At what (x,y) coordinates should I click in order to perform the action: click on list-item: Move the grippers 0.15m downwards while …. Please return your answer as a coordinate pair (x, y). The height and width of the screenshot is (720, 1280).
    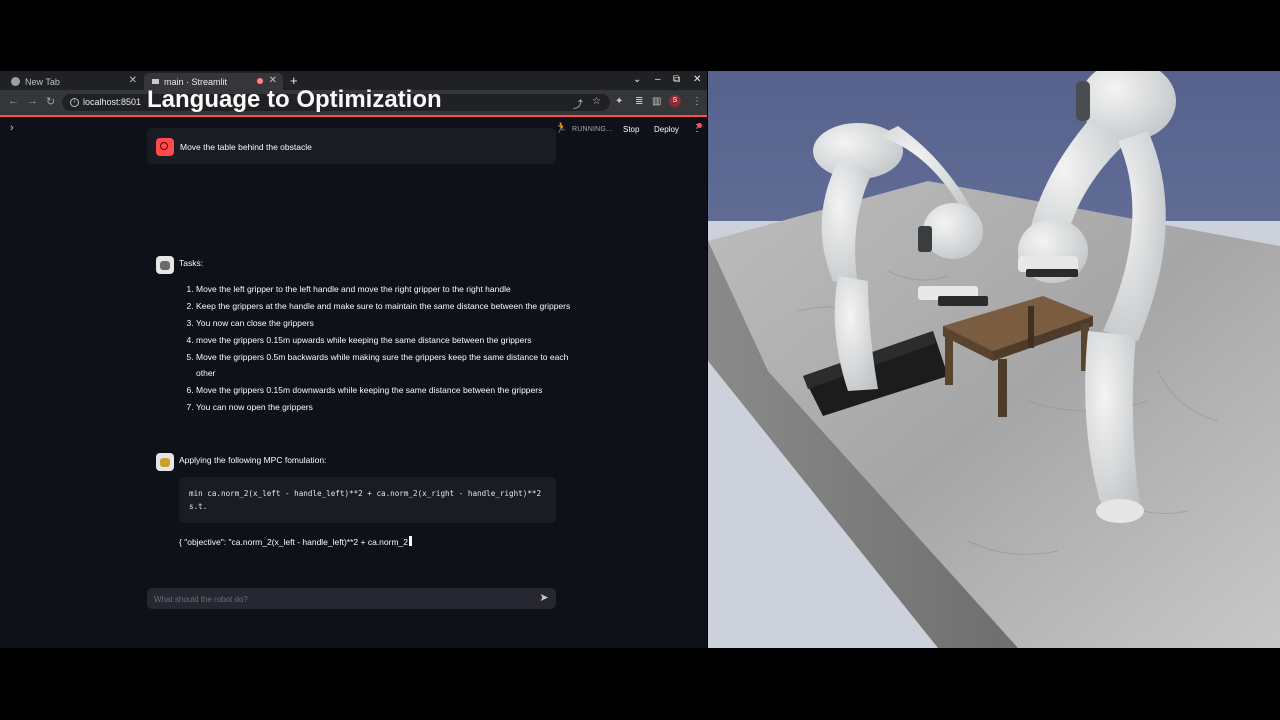
    Looking at the image, I should click on (385, 390).